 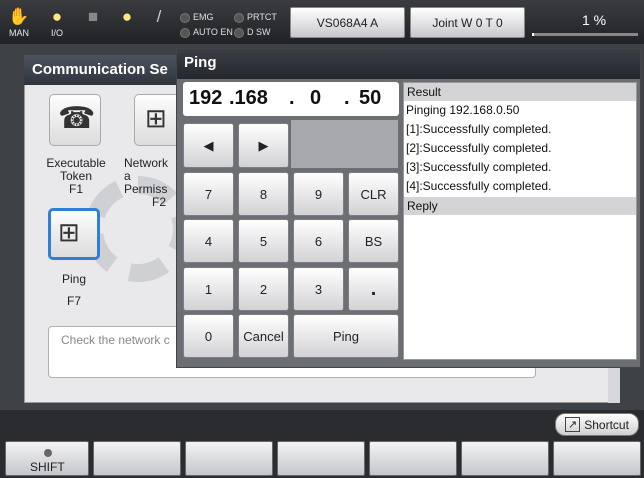 I want to click on result-line: [1]:Successfully completed., so click(x=479, y=129).